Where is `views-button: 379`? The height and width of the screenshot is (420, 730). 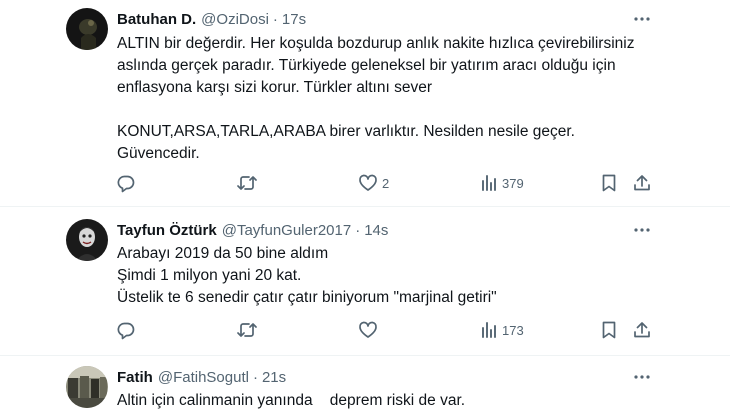 views-button: 379 is located at coordinates (502, 183).